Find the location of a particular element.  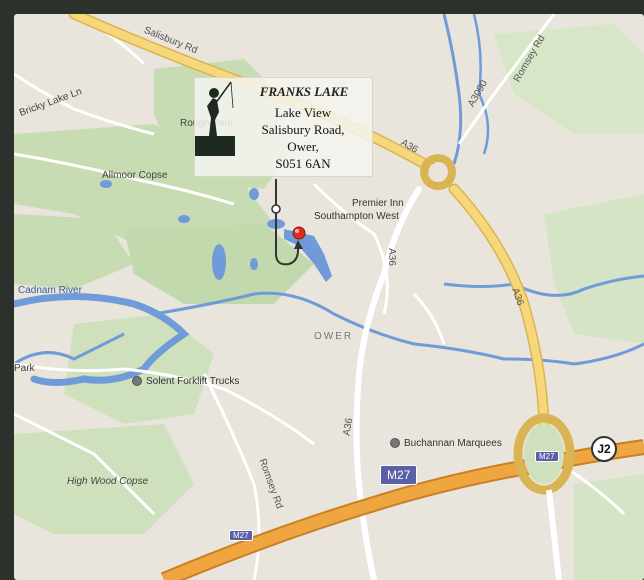

m27-shield: M27 is located at coordinates (399, 475).